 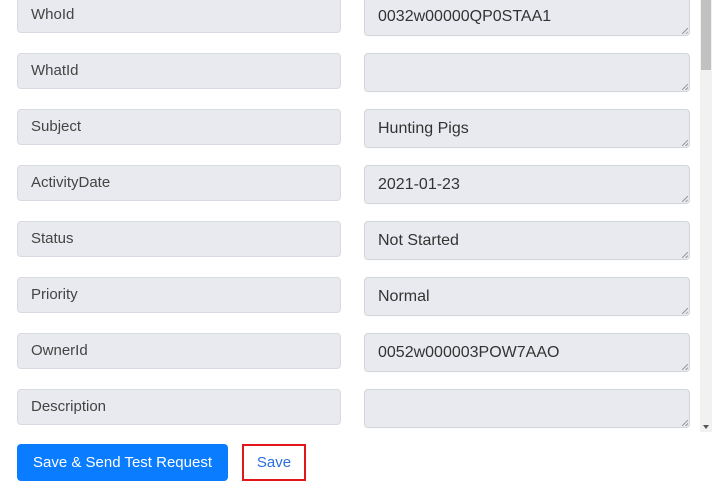 What do you see at coordinates (706, 35) in the screenshot?
I see `scrollbar-thumb` at bounding box center [706, 35].